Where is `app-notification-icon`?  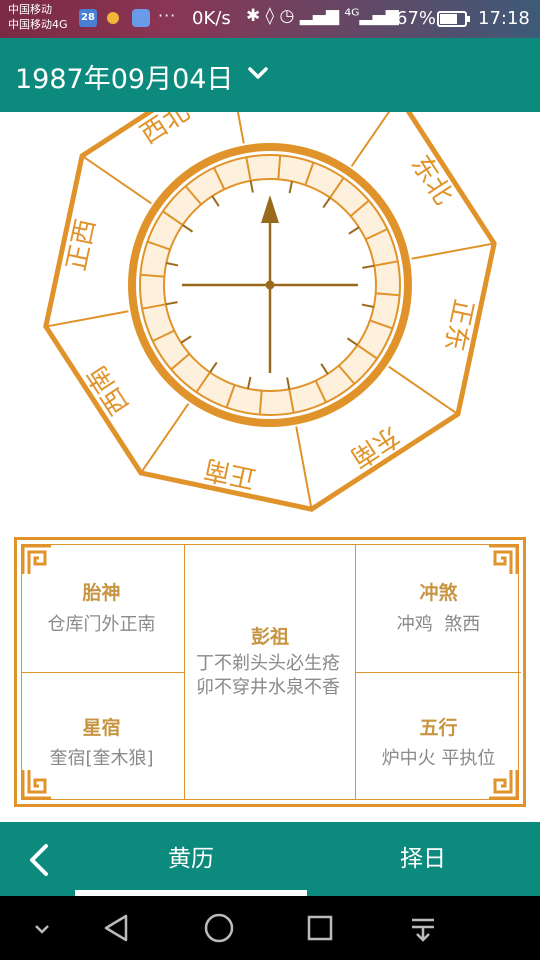
app-notification-icon is located at coordinates (113, 18).